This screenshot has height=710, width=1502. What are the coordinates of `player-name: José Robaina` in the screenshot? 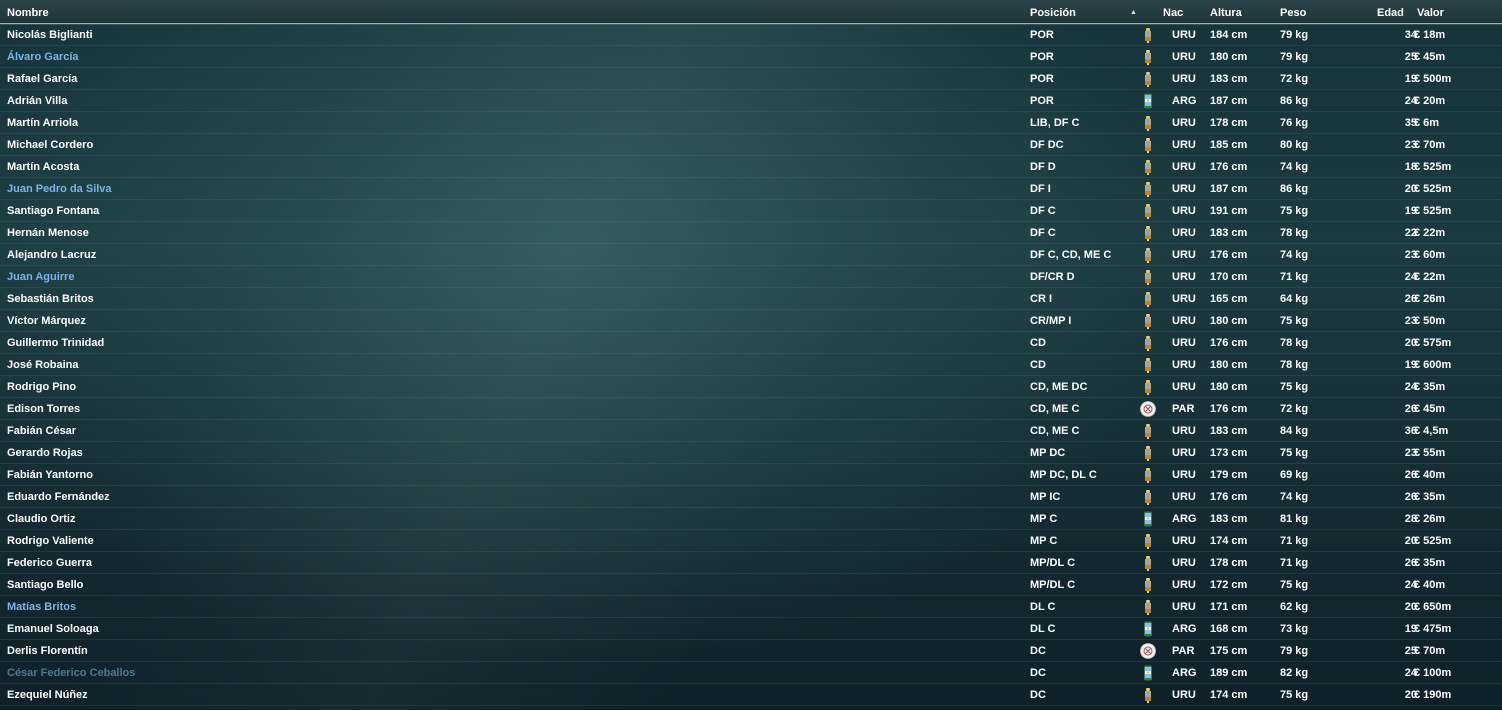 It's located at (43, 365).